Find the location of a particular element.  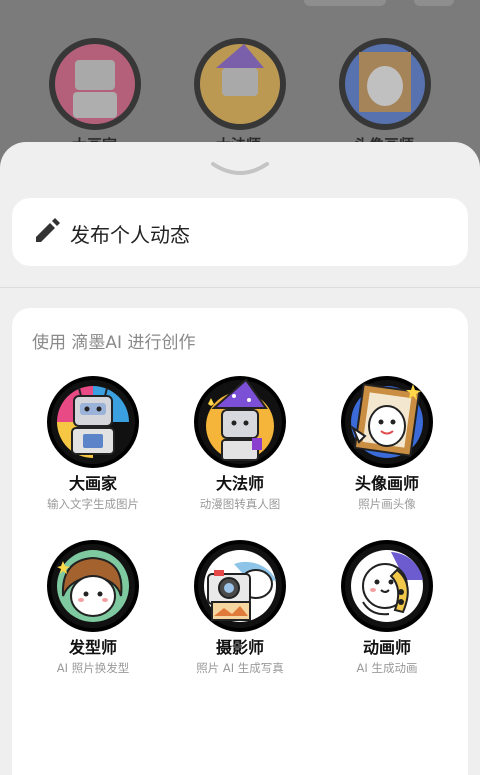

tool-name: 大法师 is located at coordinates (239, 483).